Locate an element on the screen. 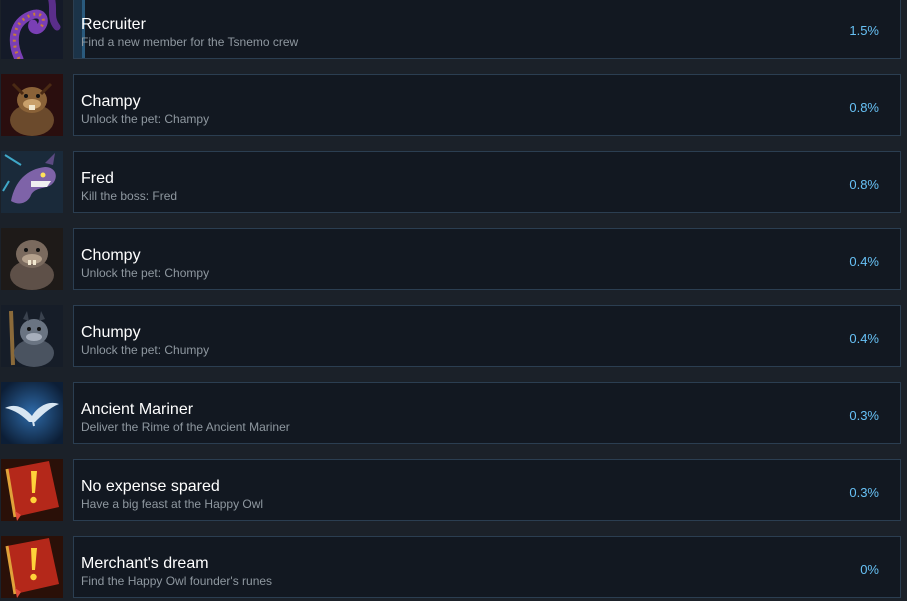  achievement-card: Chumpy Unlock the pet: Chumpy 0.4% is located at coordinates (487, 336).